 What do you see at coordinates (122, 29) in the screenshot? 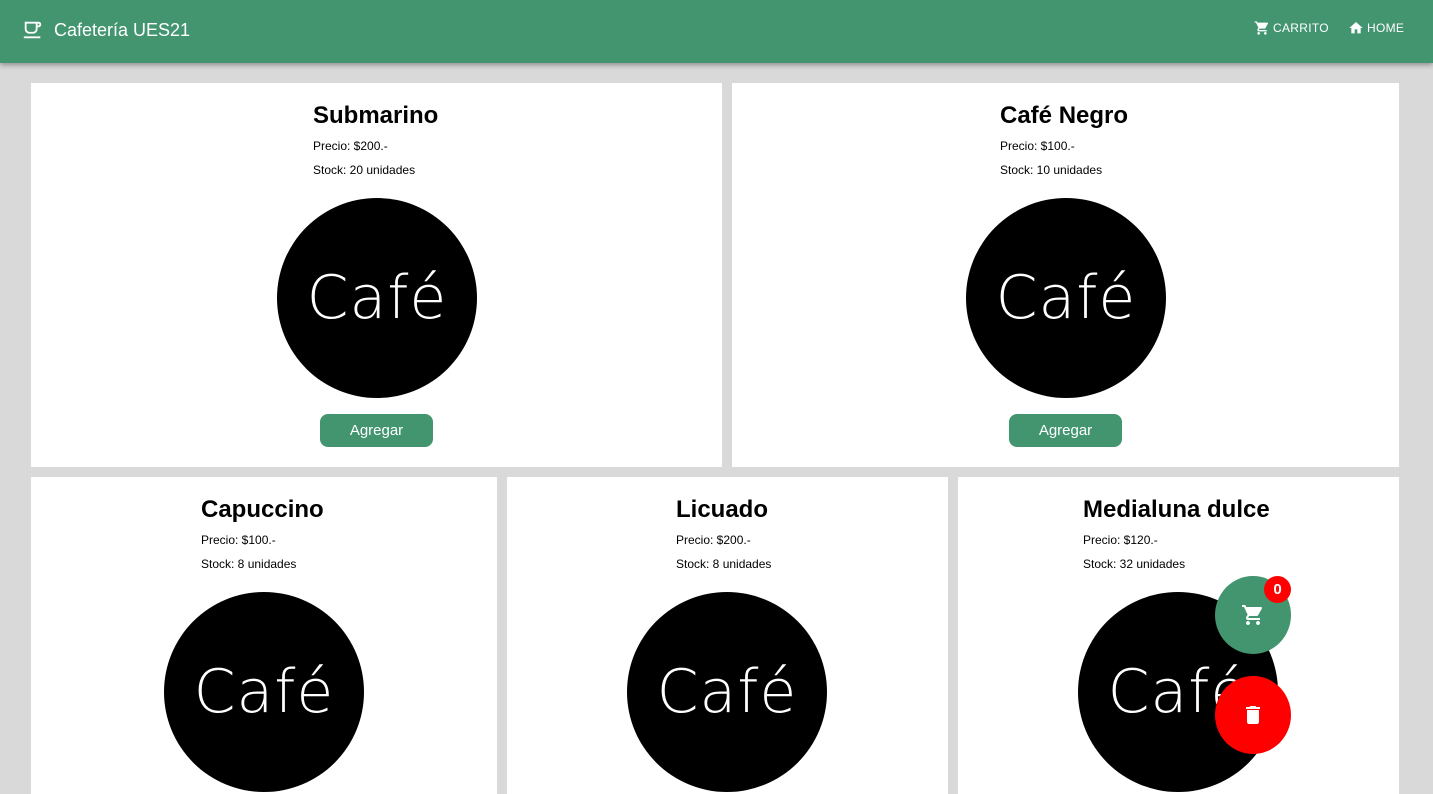
I see `app-title: Cafetería UES21` at bounding box center [122, 29].